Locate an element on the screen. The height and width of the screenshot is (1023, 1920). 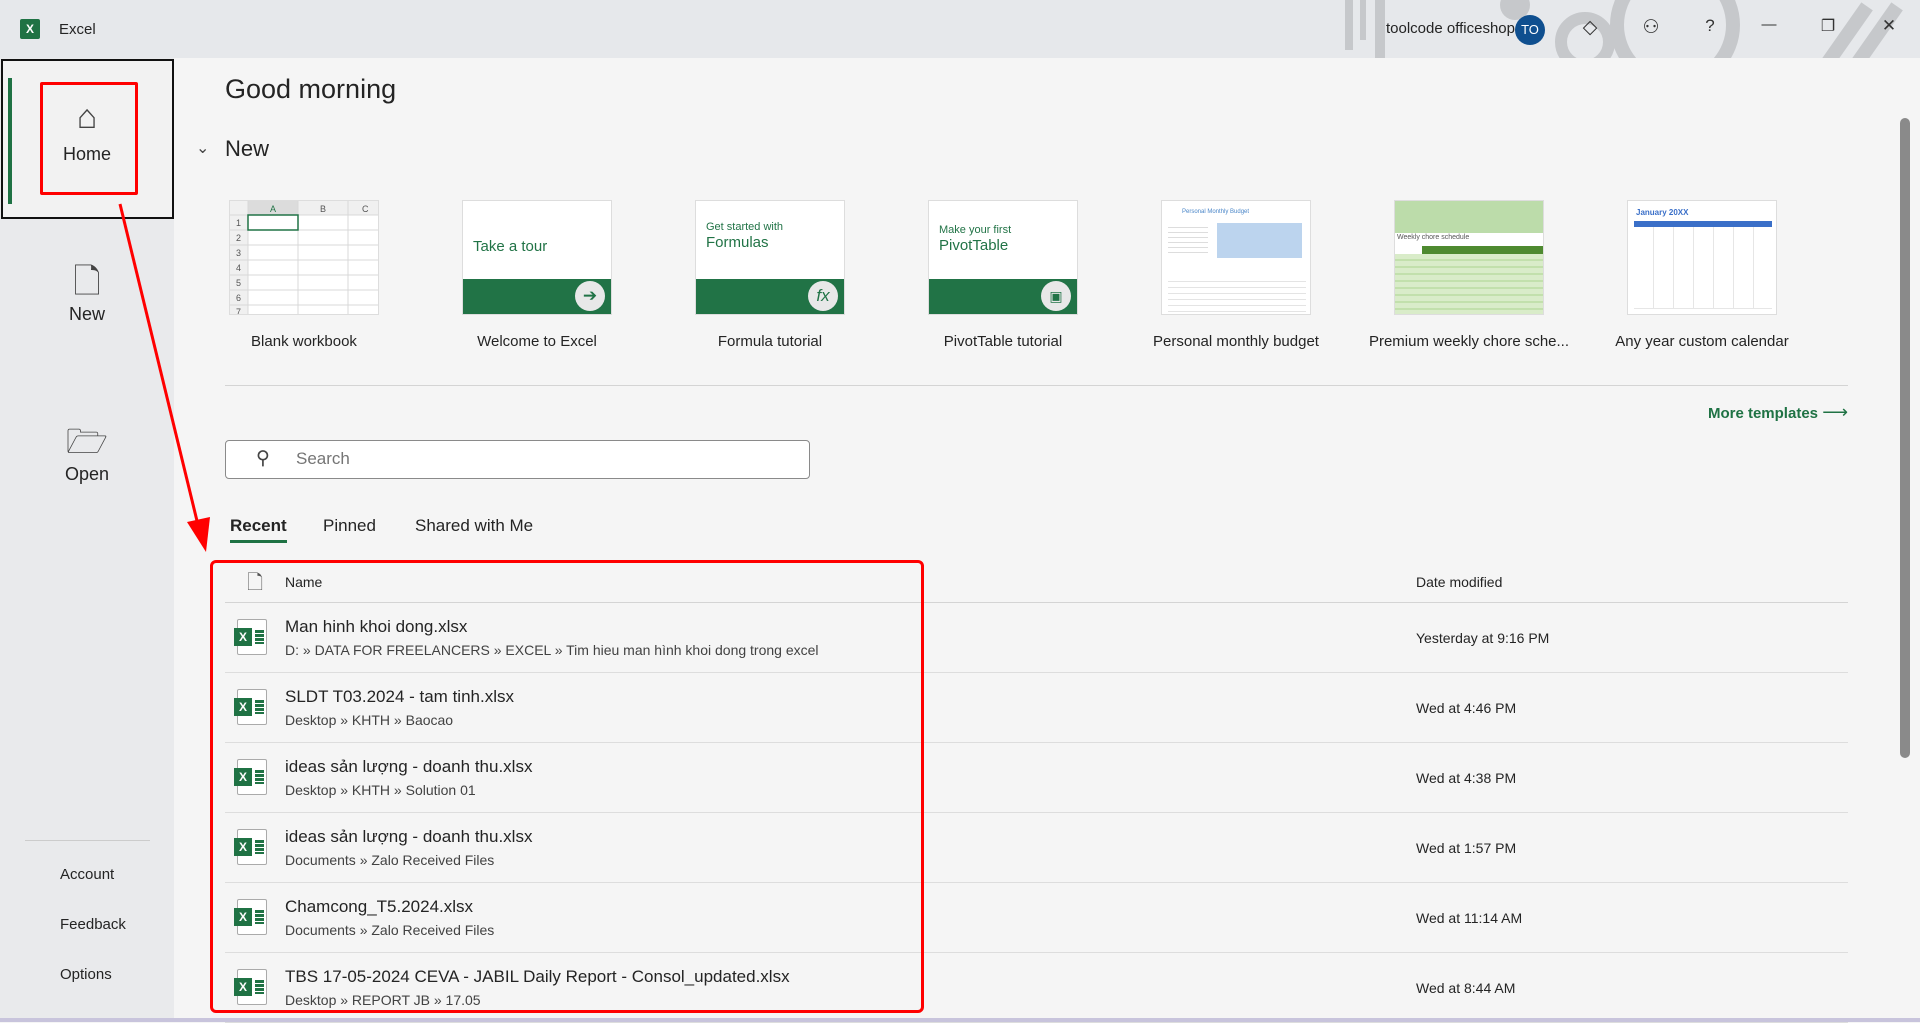
more-templates-link: More templates ⟶ is located at coordinates (1778, 412).